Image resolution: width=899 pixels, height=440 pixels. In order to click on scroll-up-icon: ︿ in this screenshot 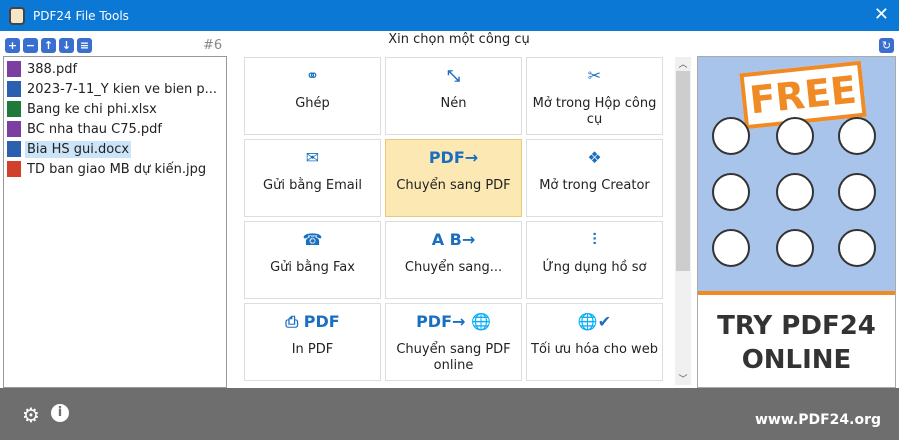, I will do `click(683, 63)`.